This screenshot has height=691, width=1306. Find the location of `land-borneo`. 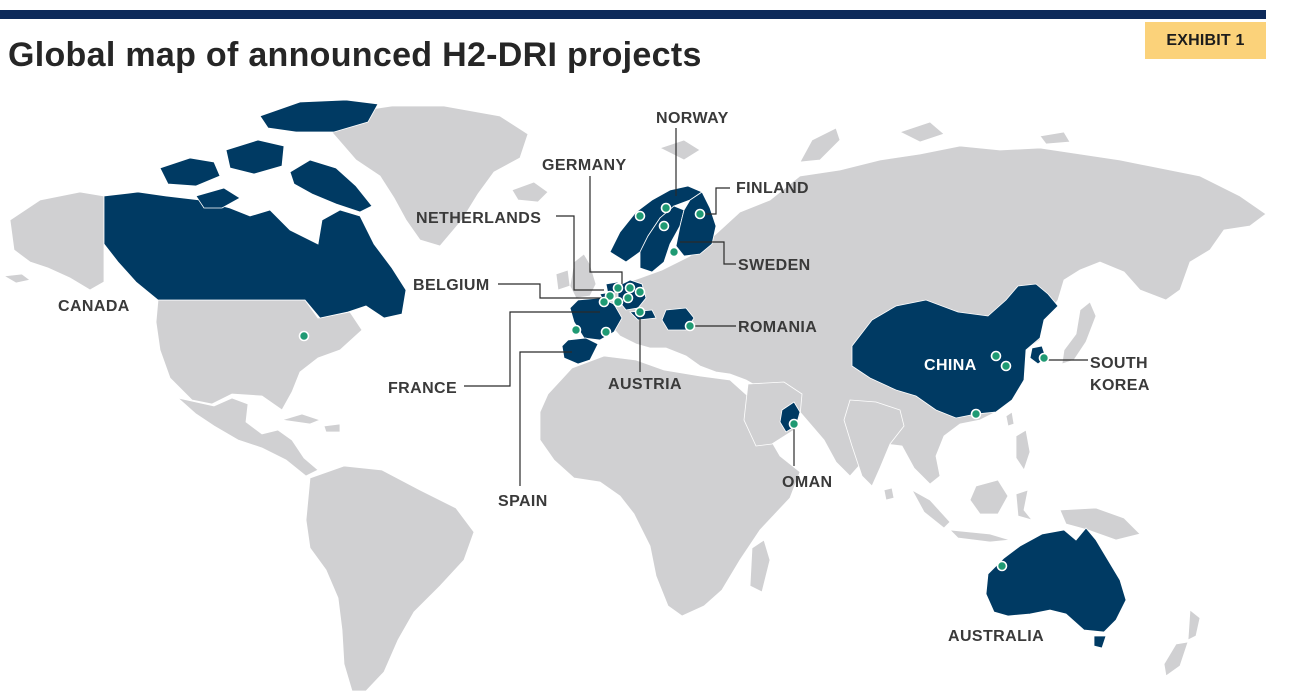

land-borneo is located at coordinates (989, 497).